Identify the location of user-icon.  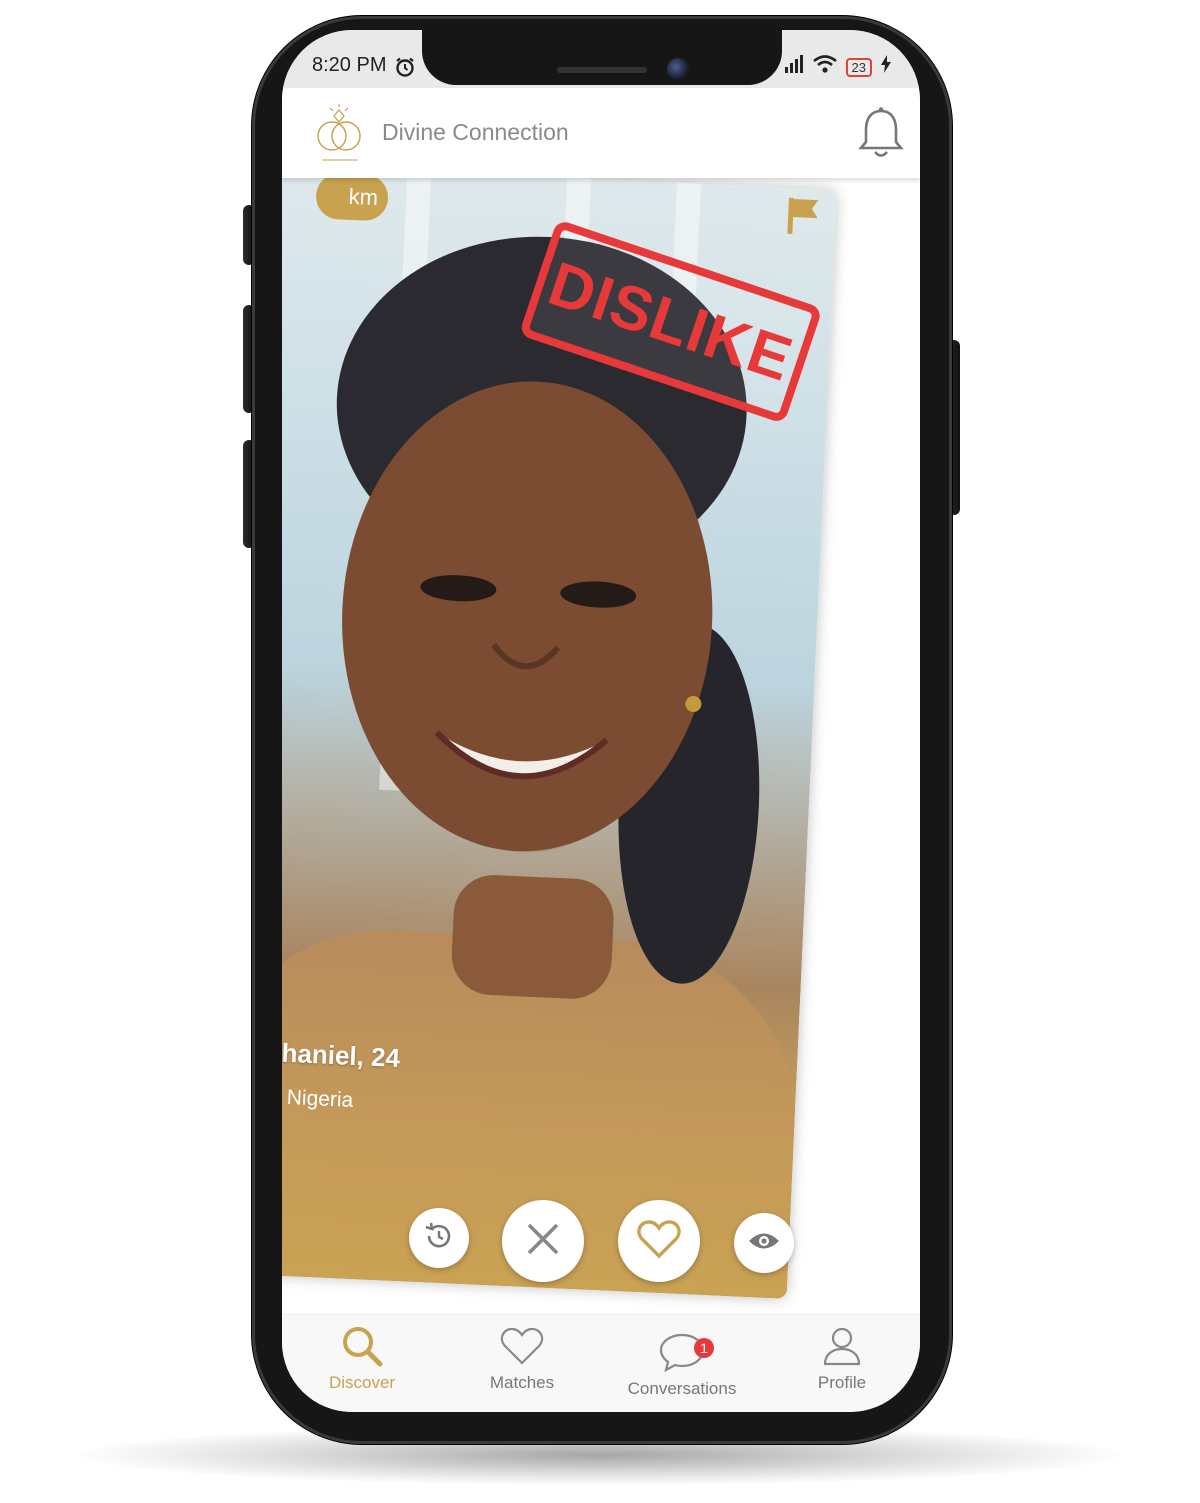
(842, 1348).